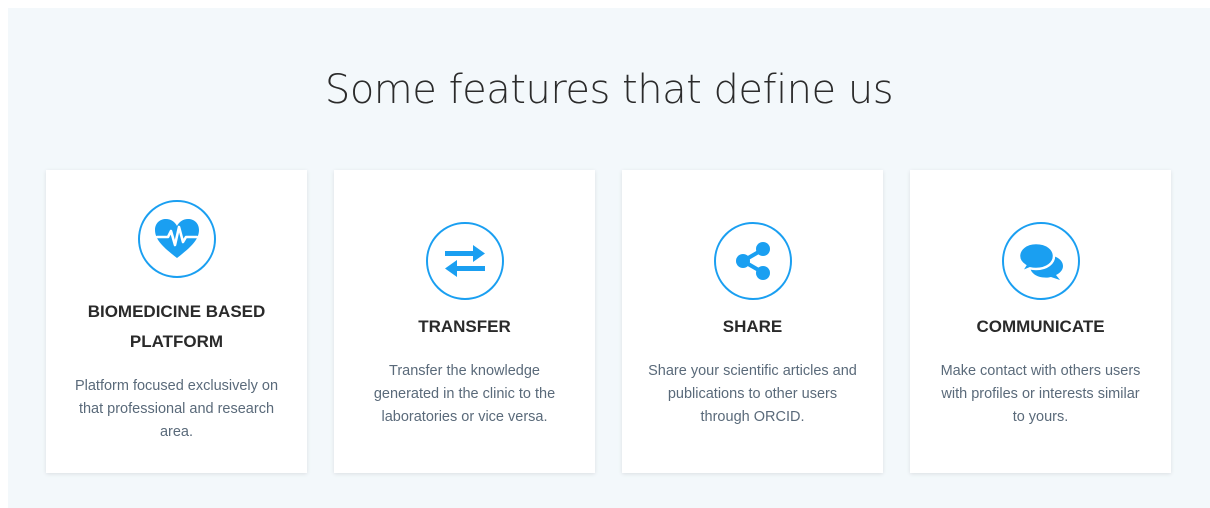 This screenshot has height=508, width=1210. Describe the element at coordinates (752, 326) in the screenshot. I see `feature-title: SHARE` at that location.